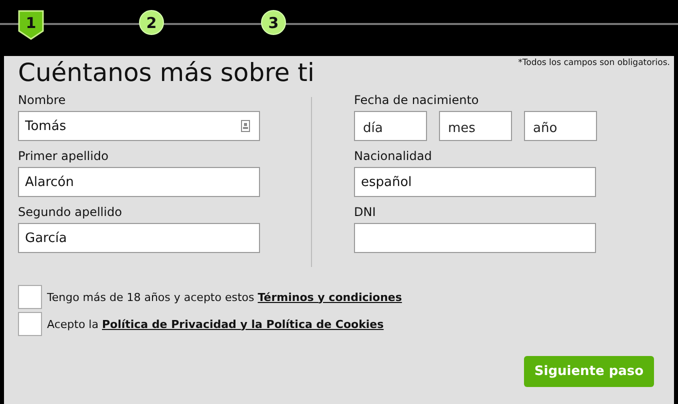 The height and width of the screenshot is (404, 678). Describe the element at coordinates (42, 100) in the screenshot. I see `field-label: Nombre` at that location.